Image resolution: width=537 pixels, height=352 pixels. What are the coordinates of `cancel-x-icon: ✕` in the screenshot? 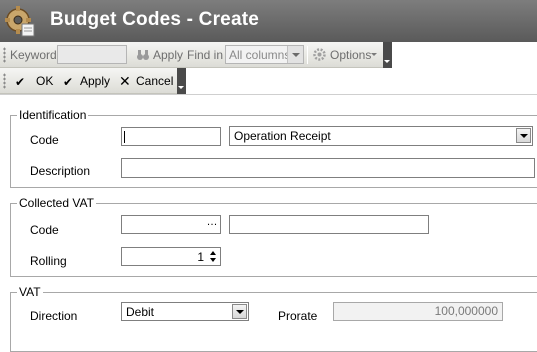 It's located at (125, 81).